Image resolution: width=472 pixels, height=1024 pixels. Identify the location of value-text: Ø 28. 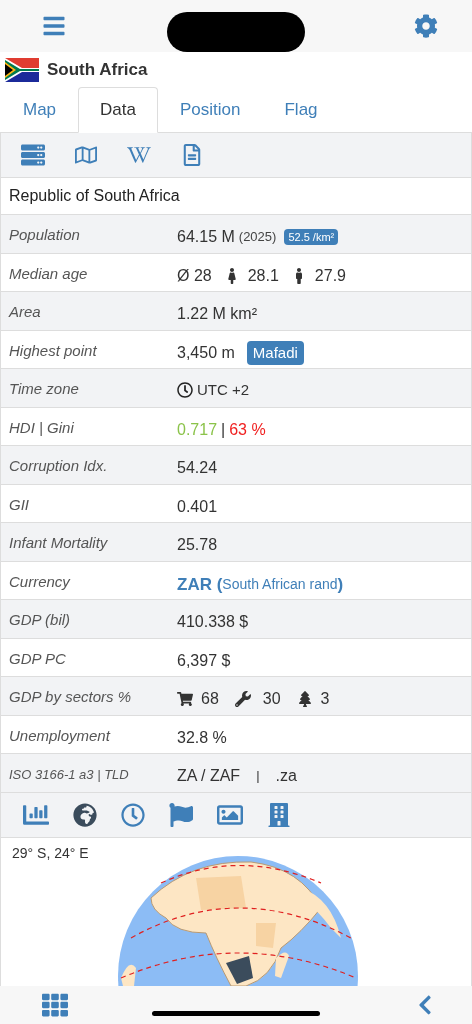
(194, 275).